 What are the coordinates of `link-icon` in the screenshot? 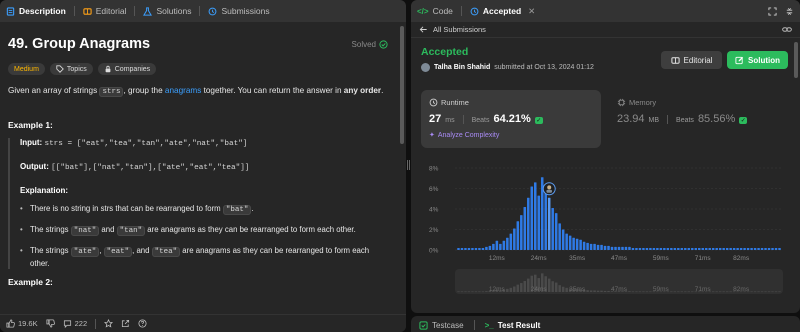 It's located at (787, 29).